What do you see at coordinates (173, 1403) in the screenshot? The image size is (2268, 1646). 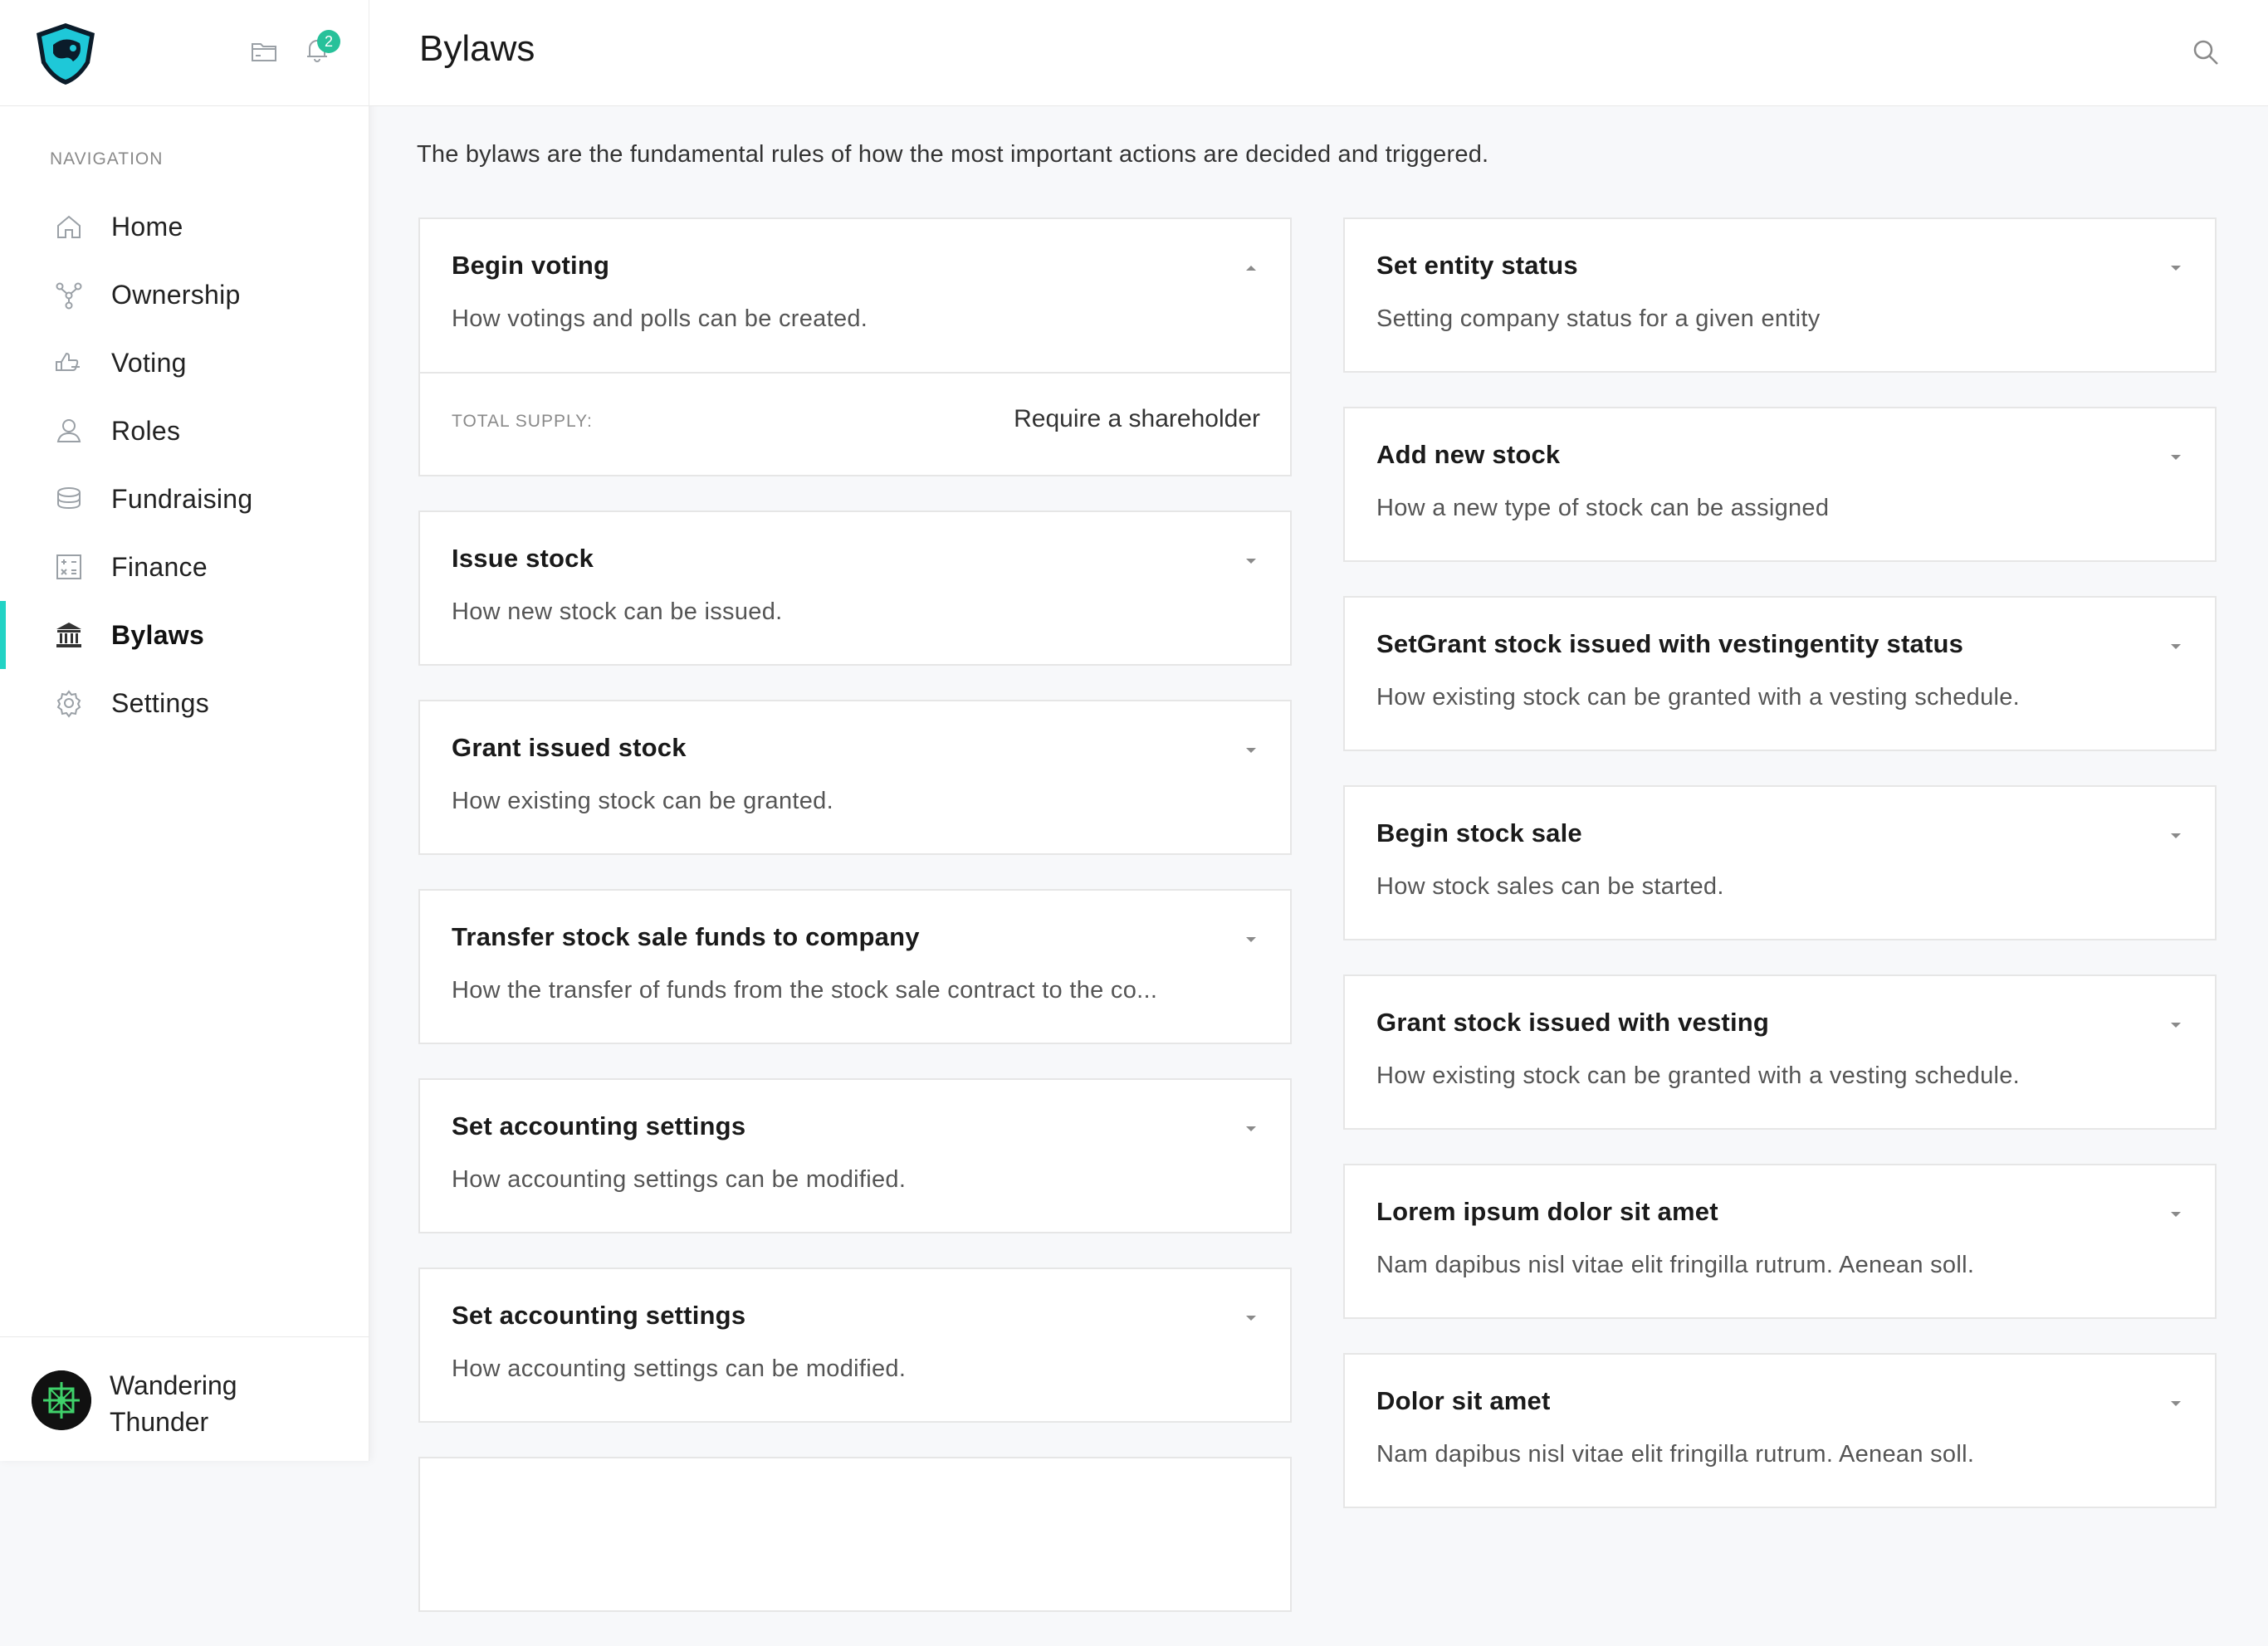 I see `user-name: Wandering Thunder` at bounding box center [173, 1403].